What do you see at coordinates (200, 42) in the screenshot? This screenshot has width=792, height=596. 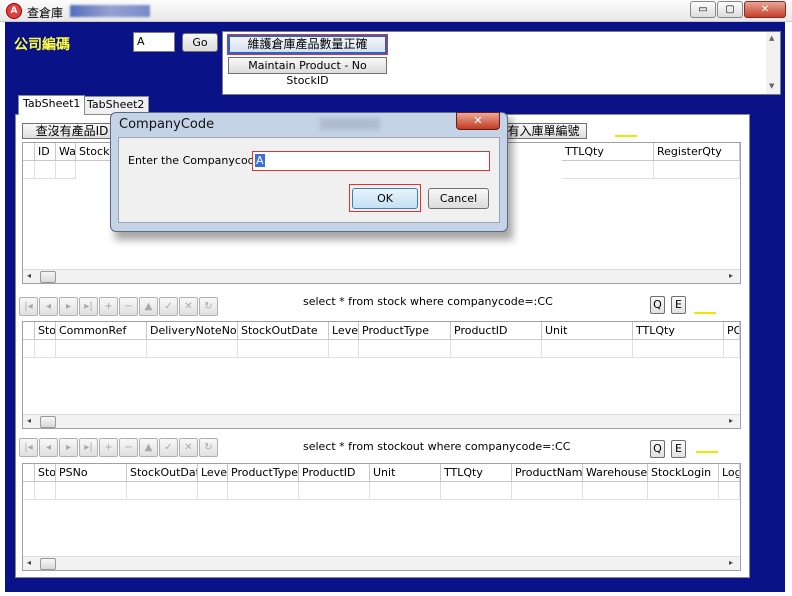 I see `go-button: Go` at bounding box center [200, 42].